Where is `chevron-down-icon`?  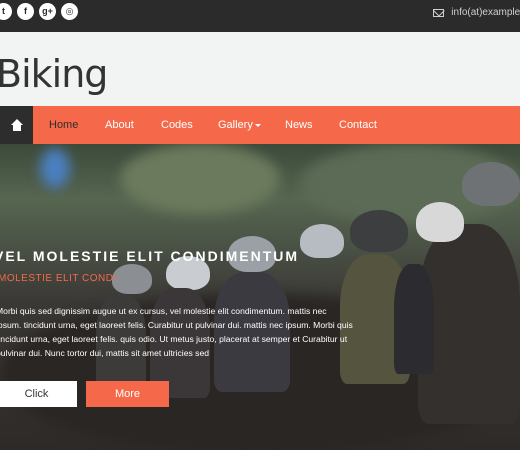 chevron-down-icon is located at coordinates (257, 125).